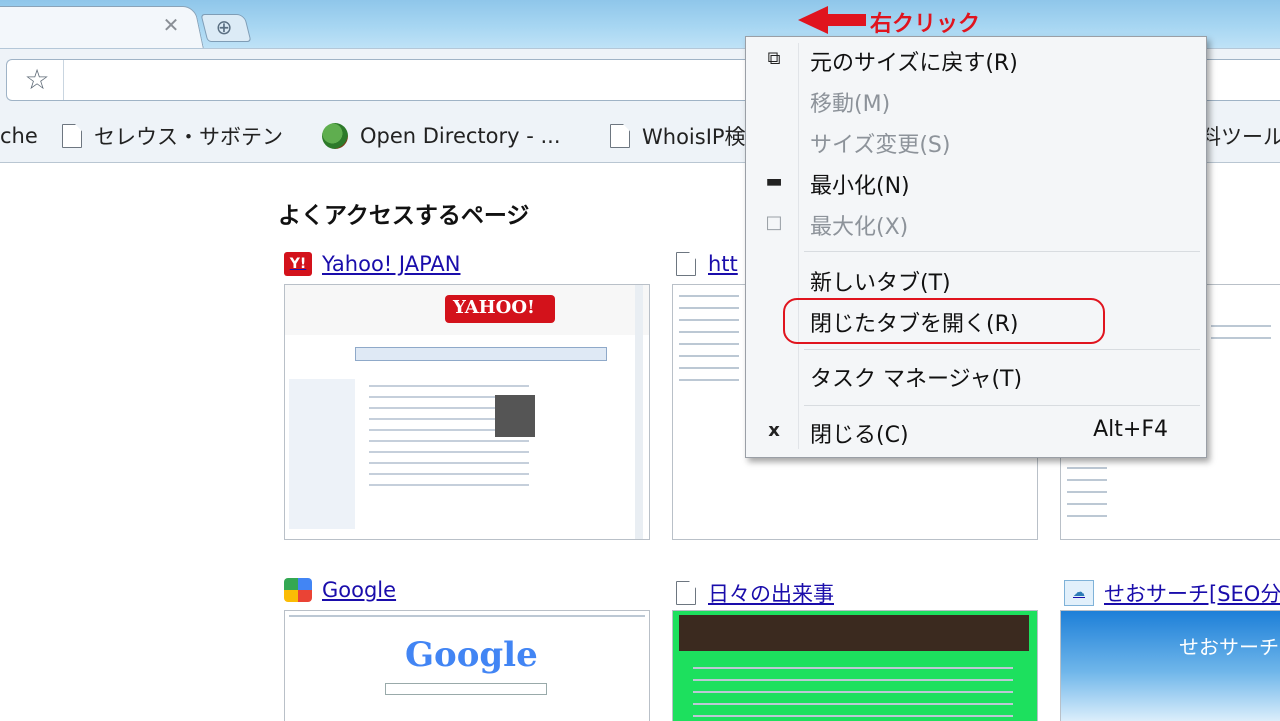 The height and width of the screenshot is (721, 1280). I want to click on menu-item-label: タスク マネージャ(T), so click(916, 379).